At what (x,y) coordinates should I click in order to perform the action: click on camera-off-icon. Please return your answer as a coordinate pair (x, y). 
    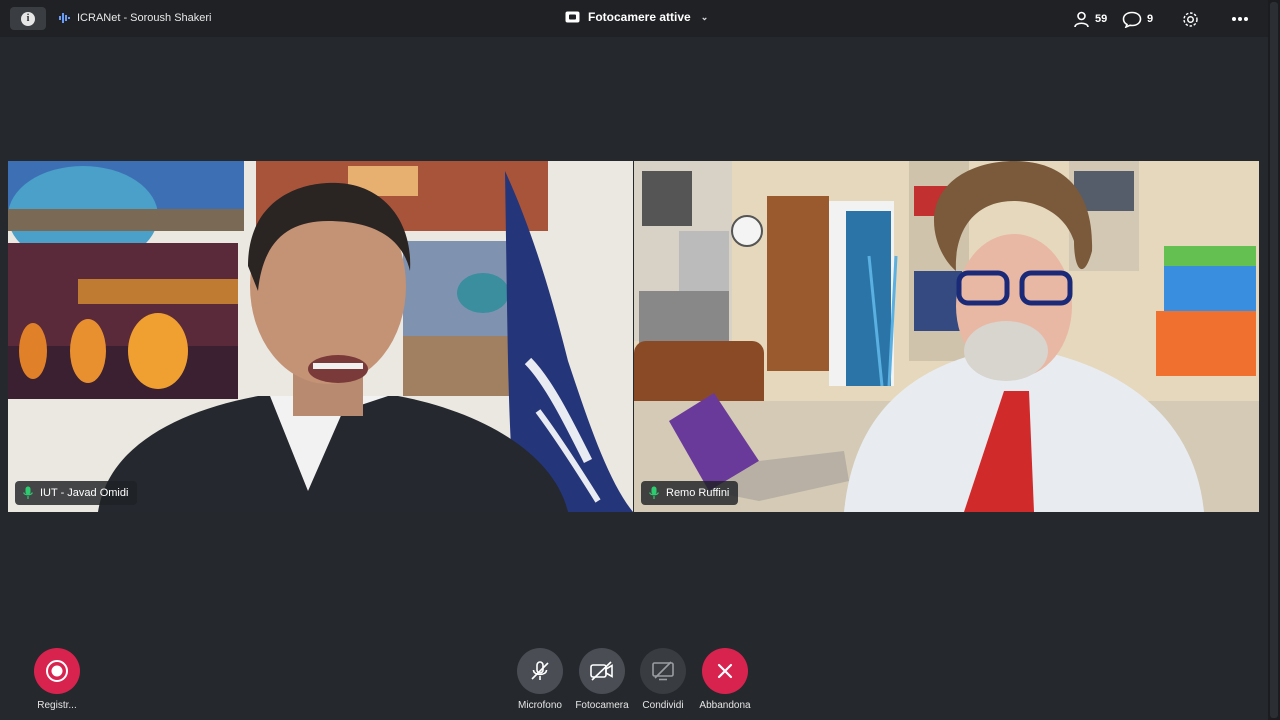
    Looking at the image, I should click on (601, 671).